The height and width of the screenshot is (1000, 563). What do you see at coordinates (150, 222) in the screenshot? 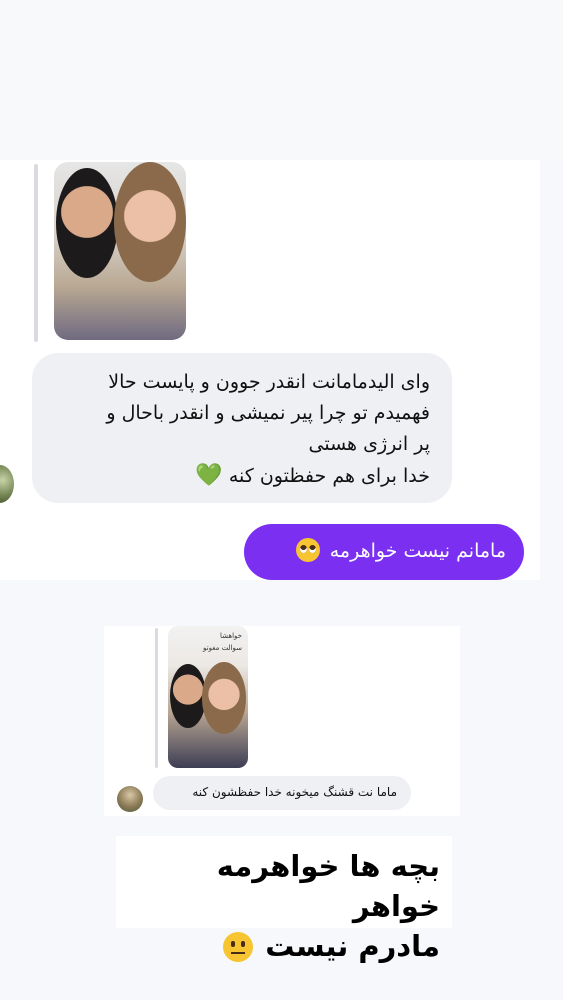
I see `photo-person-right` at bounding box center [150, 222].